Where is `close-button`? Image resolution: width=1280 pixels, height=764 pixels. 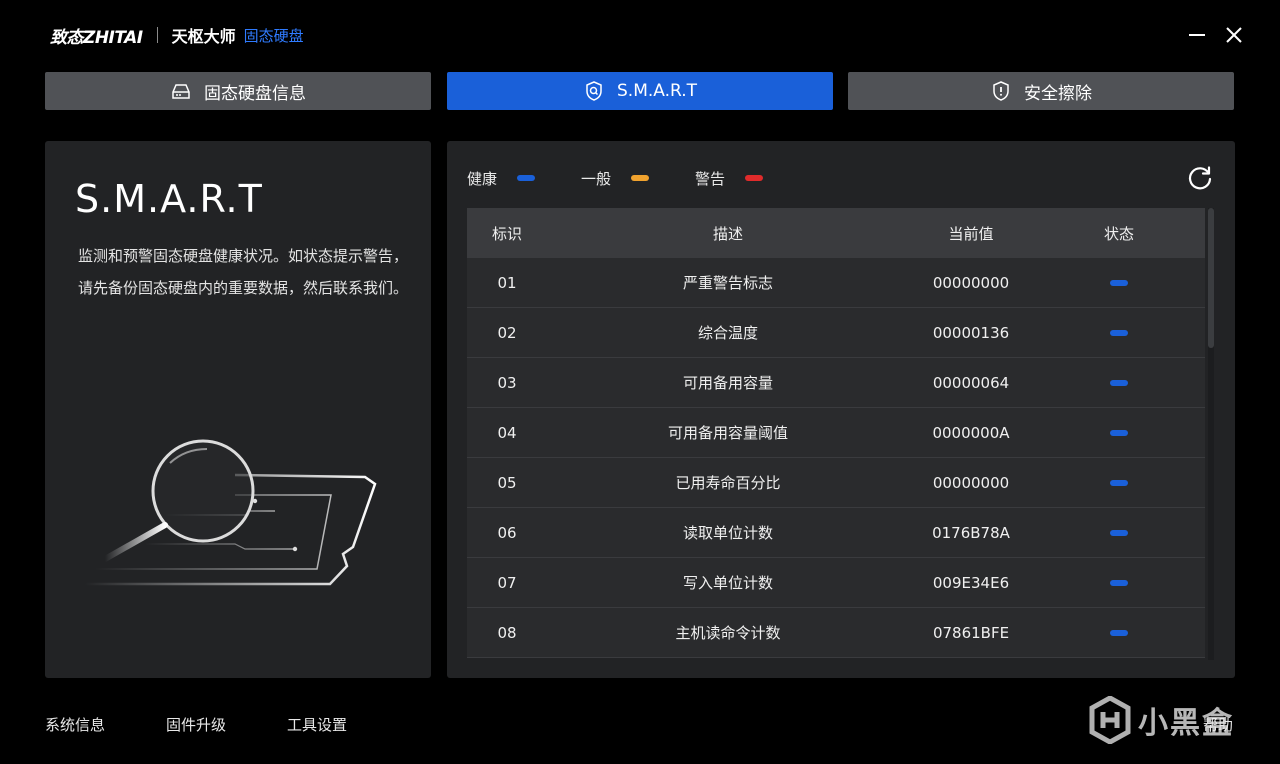 close-button is located at coordinates (1234, 35).